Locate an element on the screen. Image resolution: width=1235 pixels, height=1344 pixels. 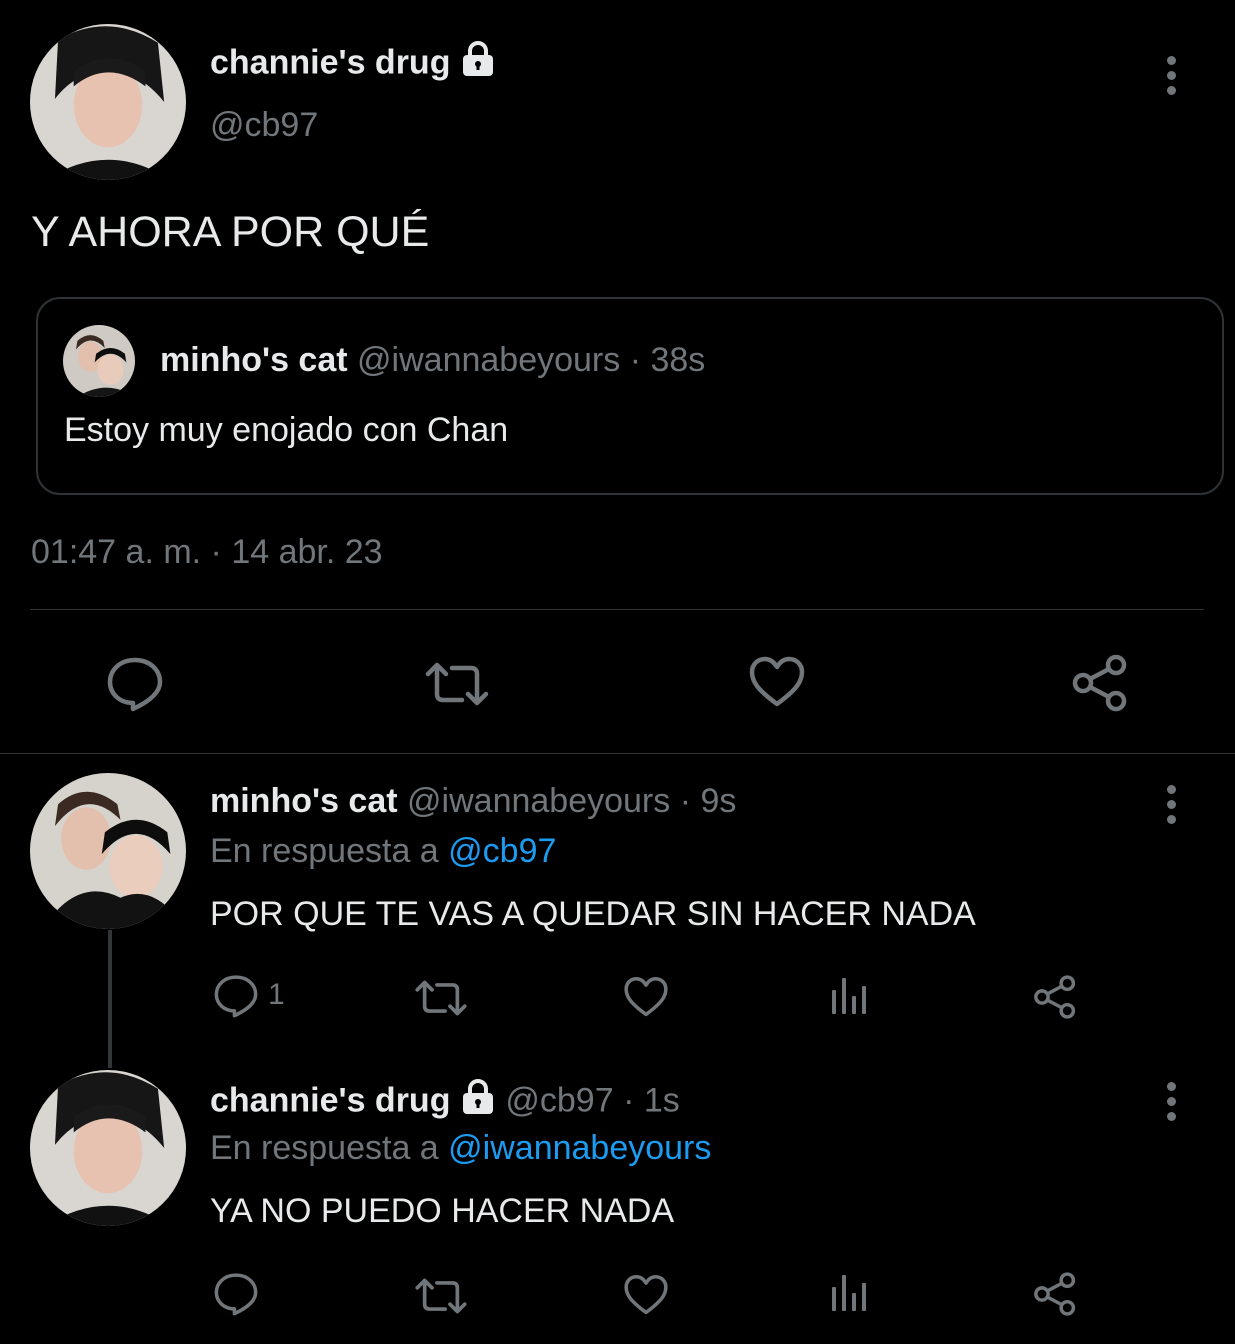
quoted-handle: @iwannabeyours is located at coordinates (489, 360).